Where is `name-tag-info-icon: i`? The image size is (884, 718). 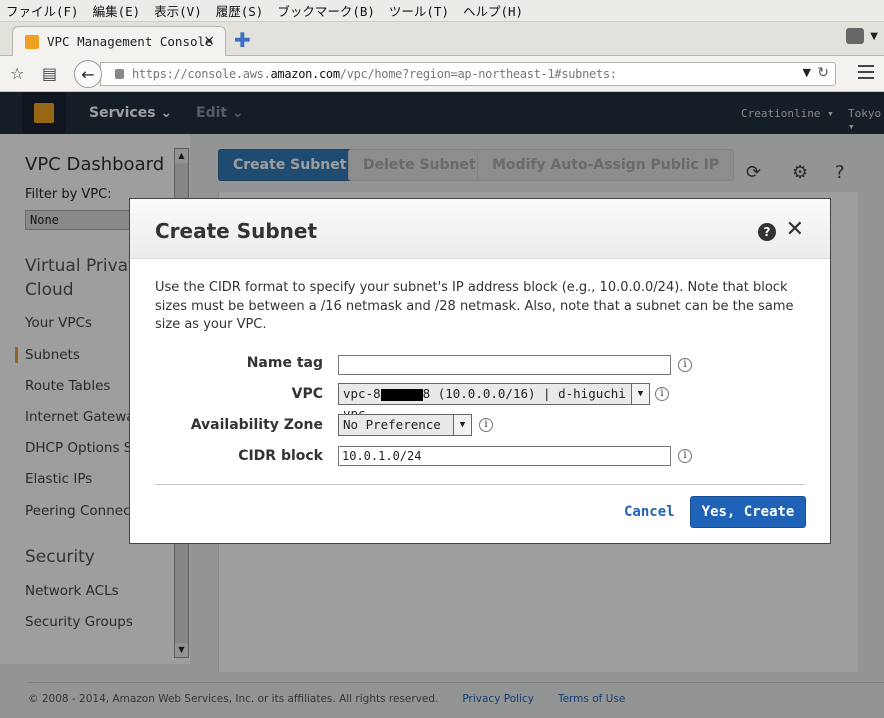 name-tag-info-icon: i is located at coordinates (685, 365).